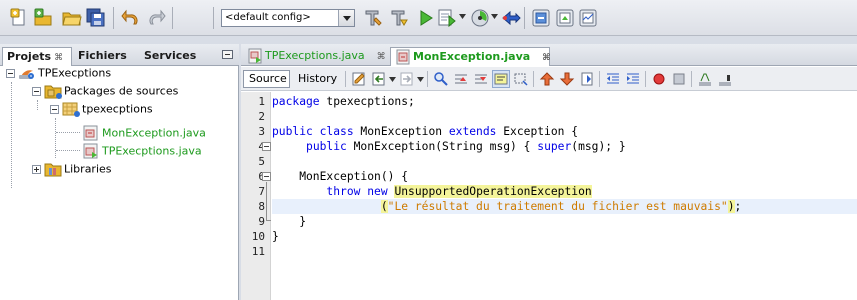 This screenshot has height=300, width=857. What do you see at coordinates (442, 146) in the screenshot?
I see `code-token: MonException(String msg) {` at bounding box center [442, 146].